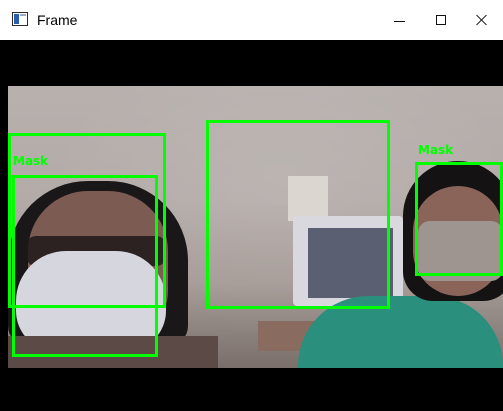 The width and height of the screenshot is (503, 411). What do you see at coordinates (251, 20) in the screenshot?
I see `title-bar: Frame` at bounding box center [251, 20].